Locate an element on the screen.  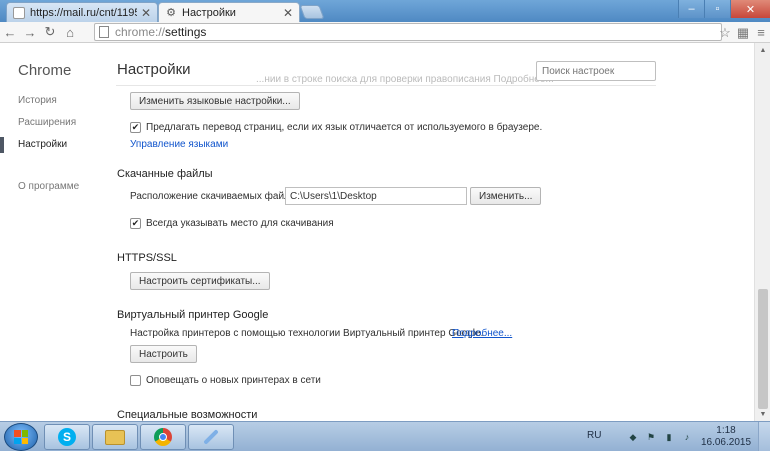
close-window-button: ✕ is located at coordinates (750, 9).